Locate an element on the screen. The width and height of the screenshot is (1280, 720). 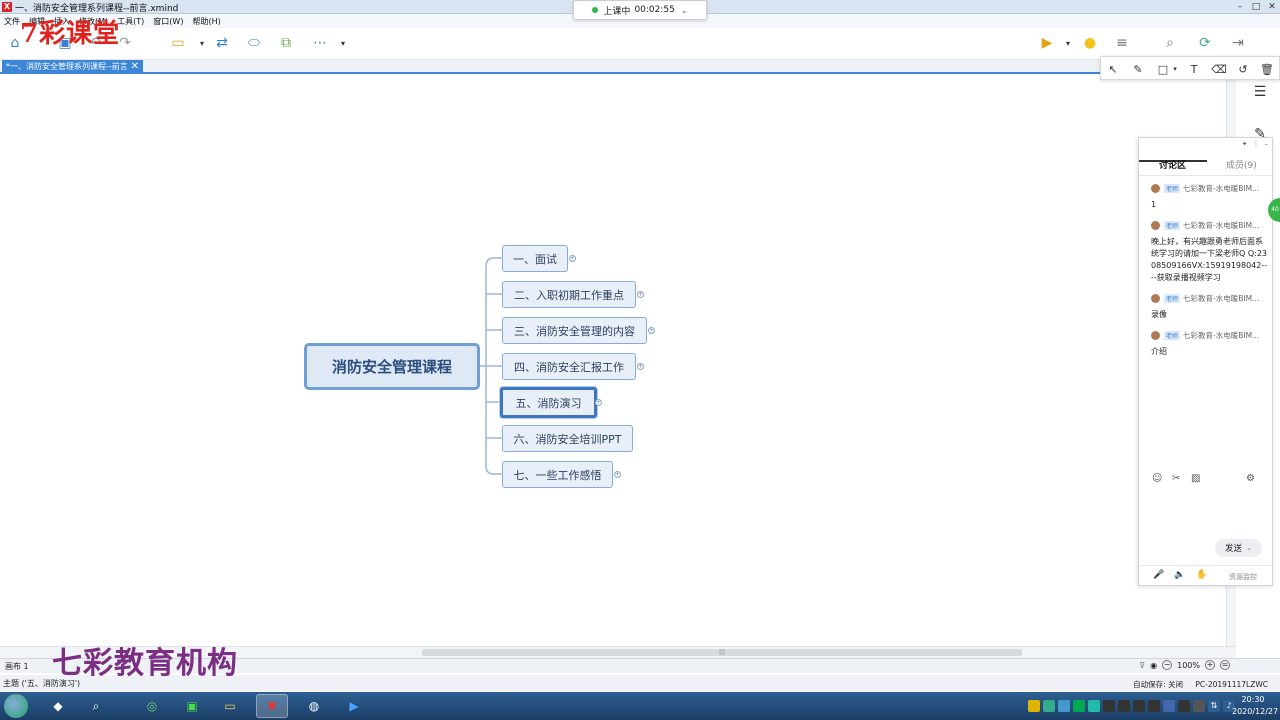
document-tab: *一、消防安全管理系列课程--前言 ✕ is located at coordinates (72, 67).